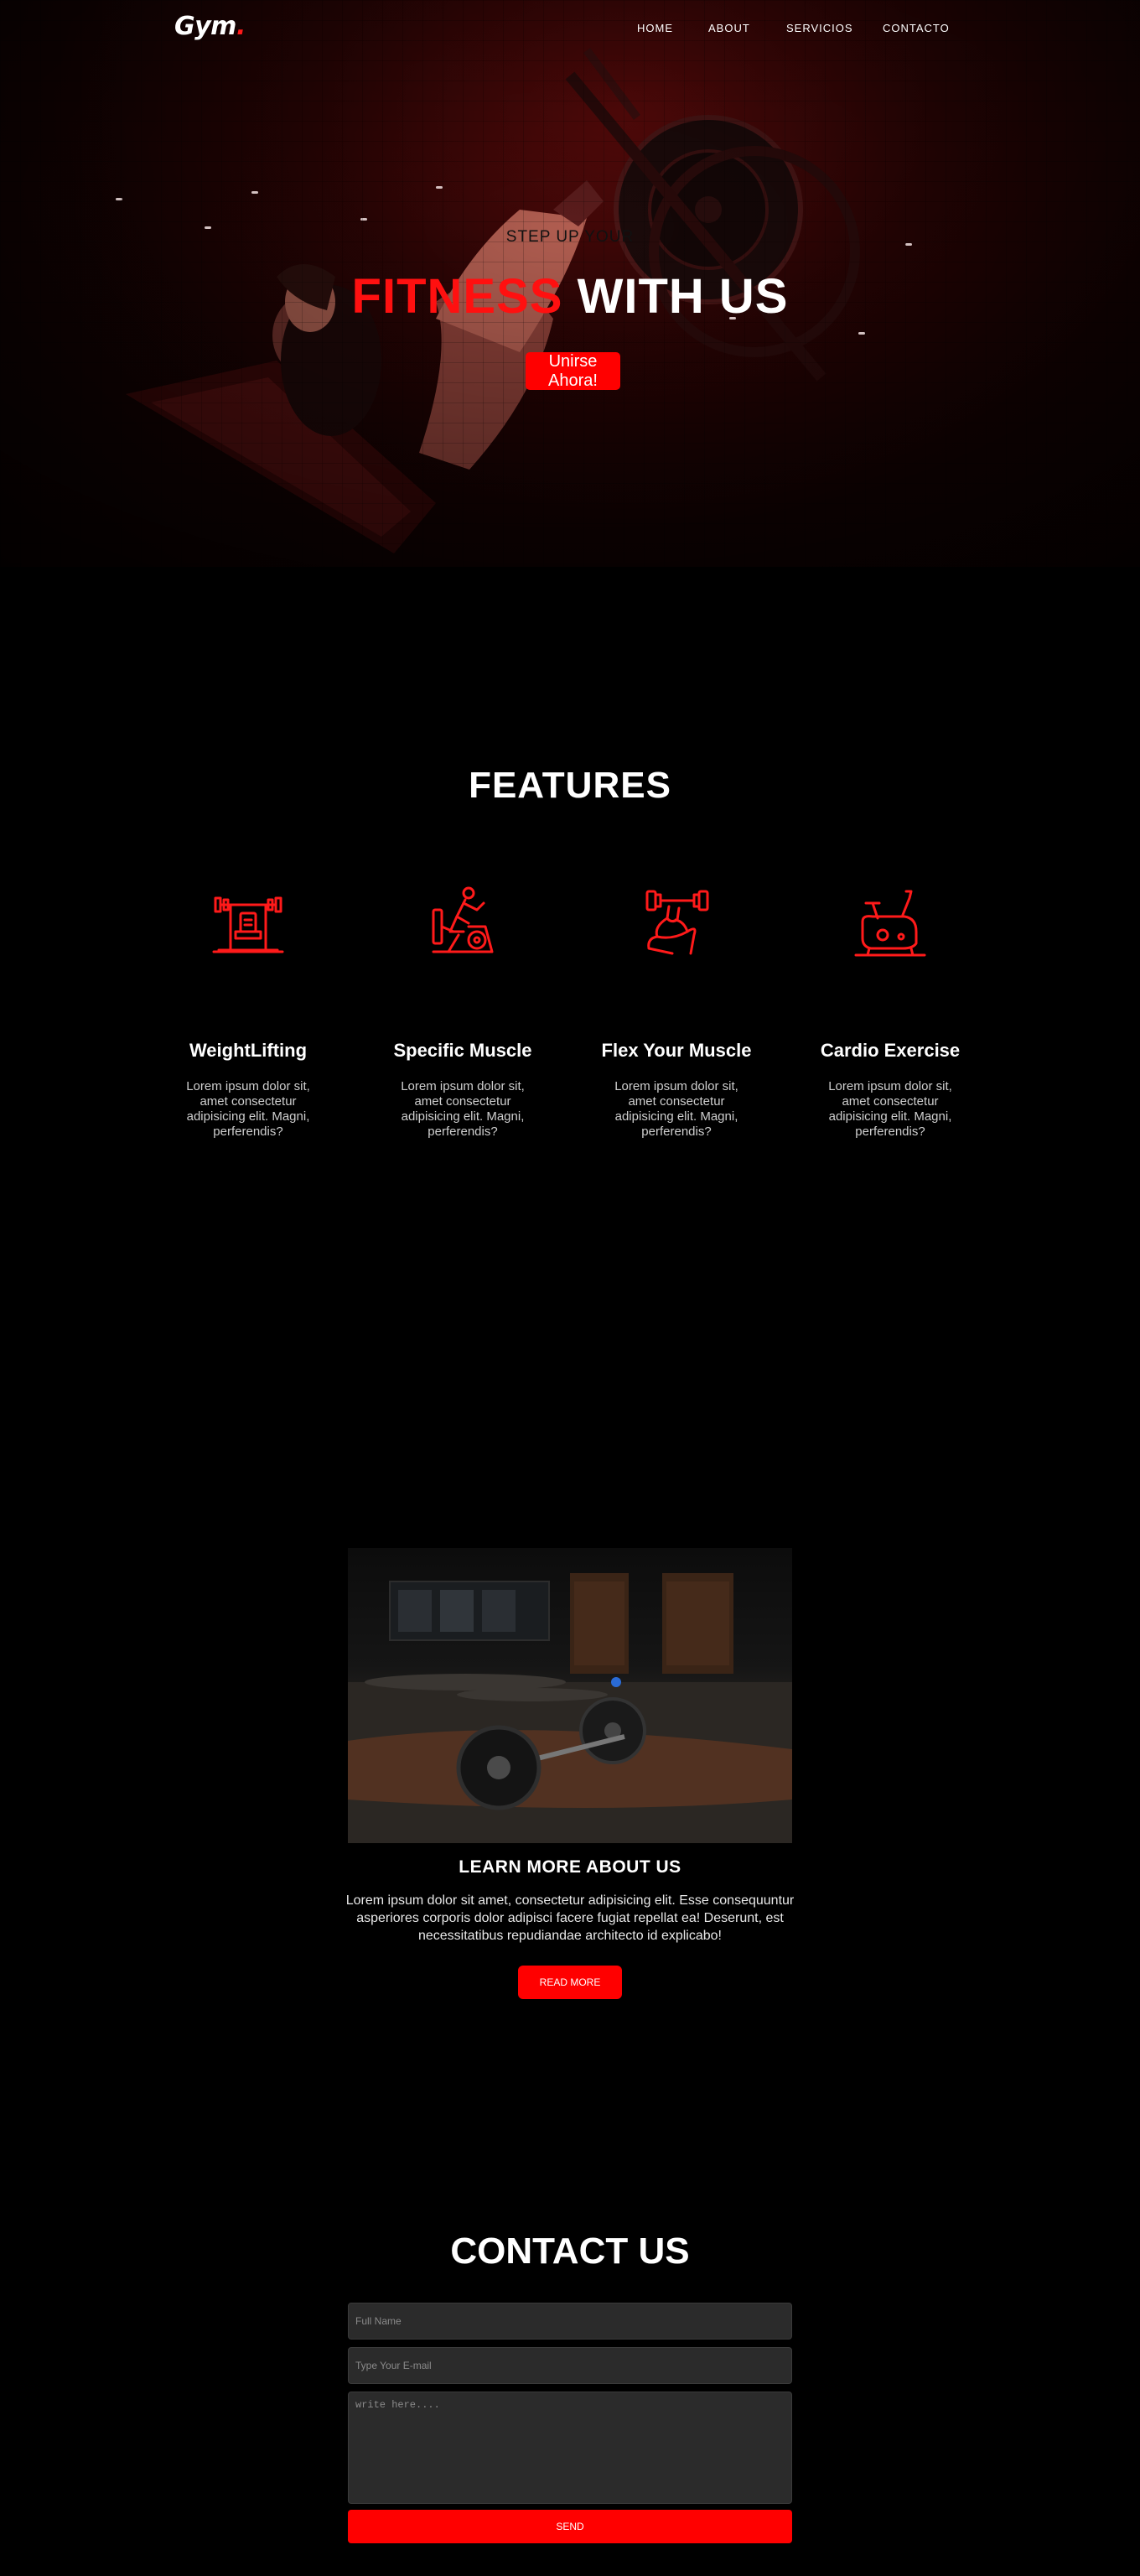  I want to click on about-title: LEARN MORE ABOUT US, so click(570, 1867).